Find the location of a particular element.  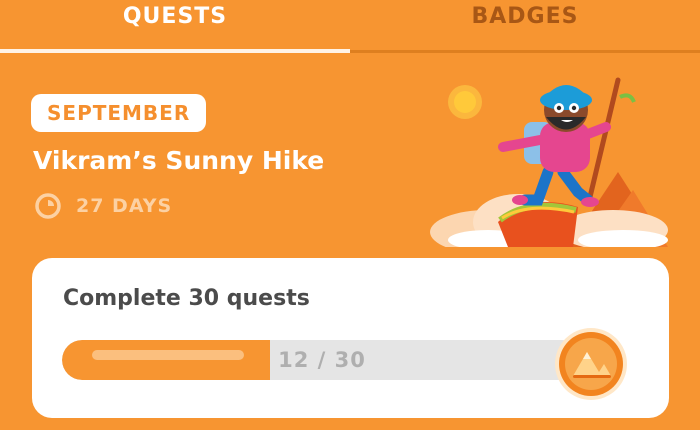

tab-bar: QUESTS BADGES is located at coordinates (350, 27).